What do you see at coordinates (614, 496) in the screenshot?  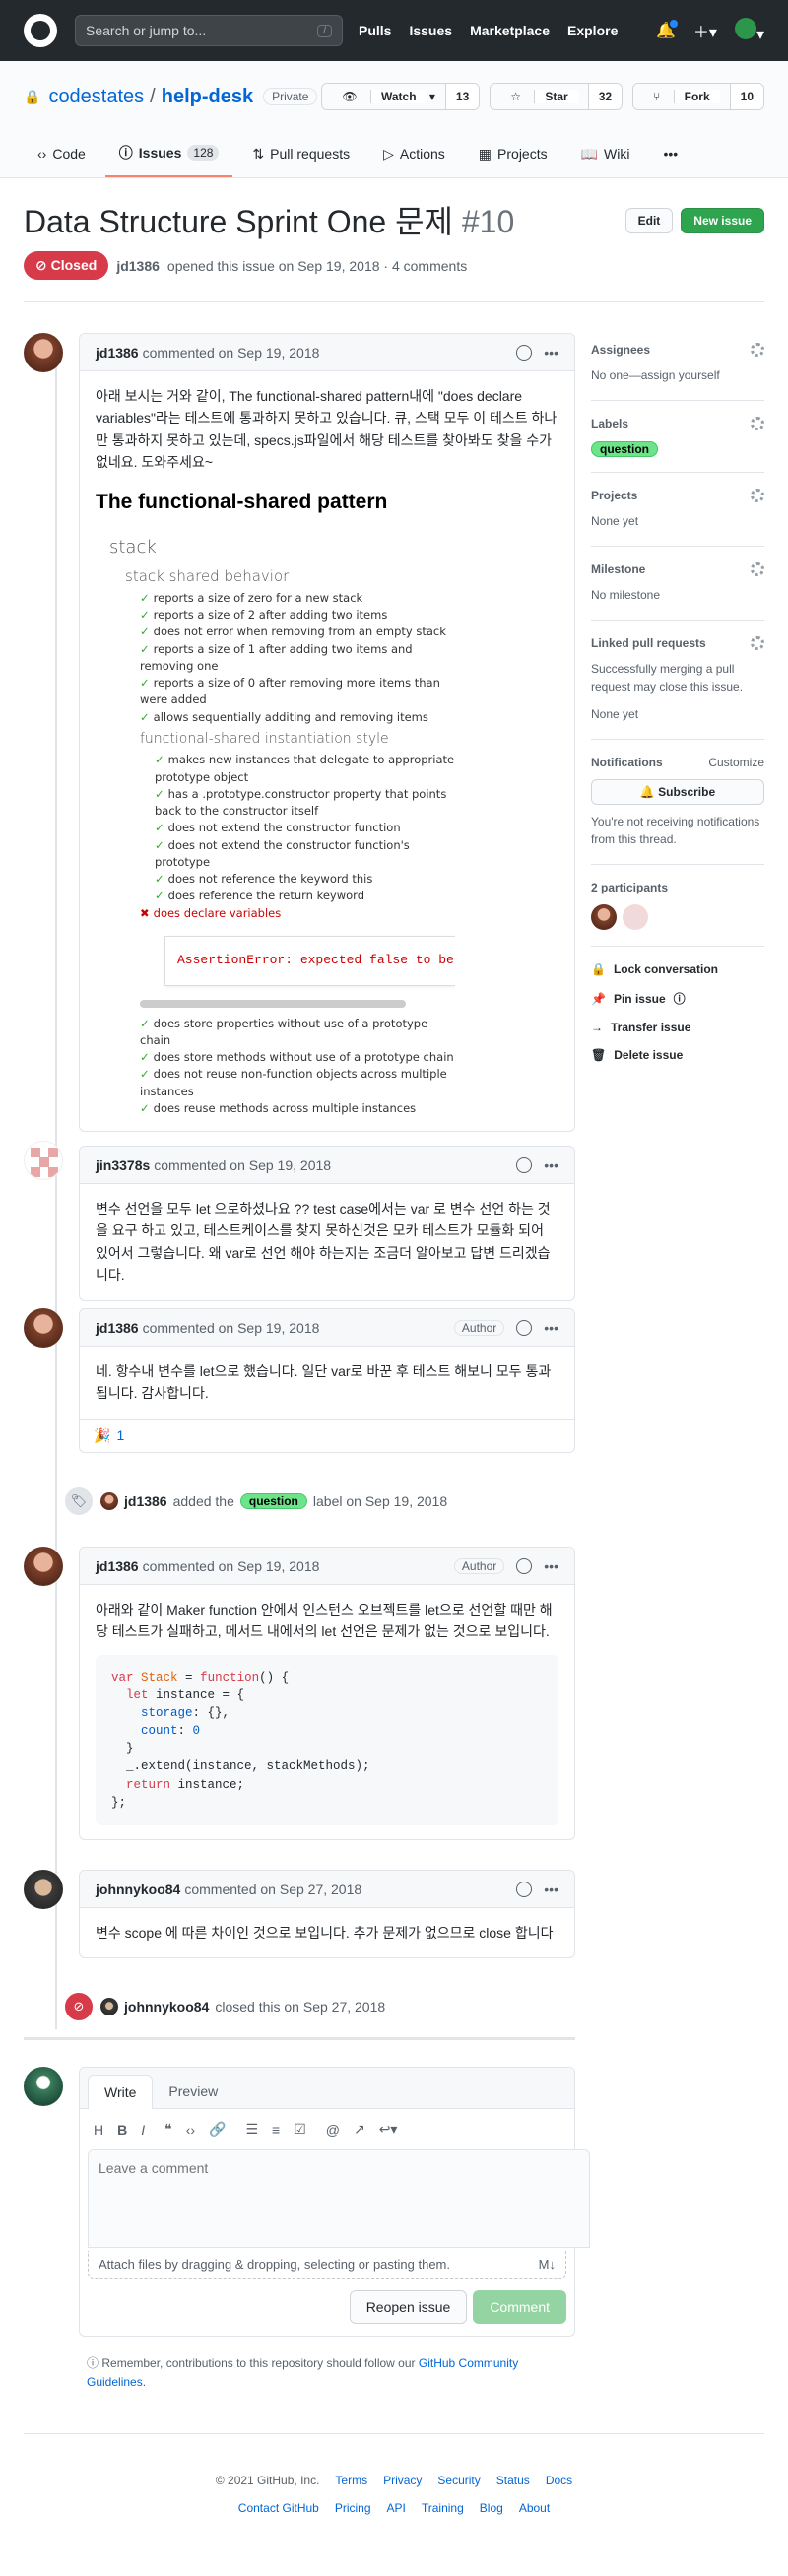 I see `projects-title: Projects` at bounding box center [614, 496].